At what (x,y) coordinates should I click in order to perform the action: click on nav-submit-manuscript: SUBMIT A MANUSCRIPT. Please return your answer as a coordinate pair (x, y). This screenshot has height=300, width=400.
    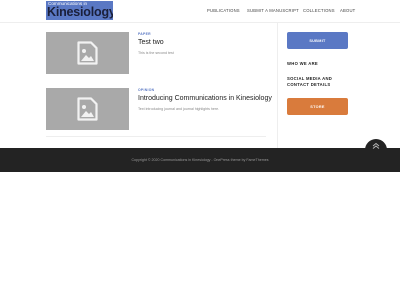
    Looking at the image, I should click on (273, 11).